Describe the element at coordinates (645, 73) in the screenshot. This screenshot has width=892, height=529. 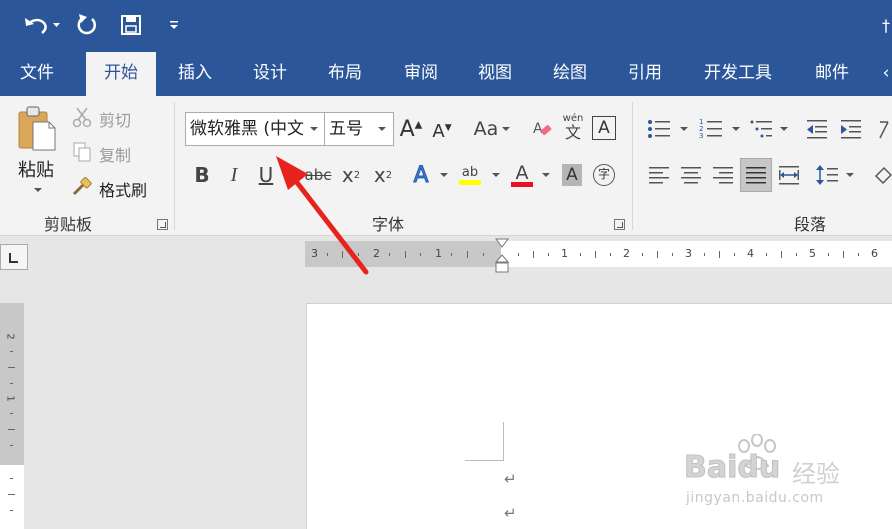
I see `tab-references: 引用` at that location.